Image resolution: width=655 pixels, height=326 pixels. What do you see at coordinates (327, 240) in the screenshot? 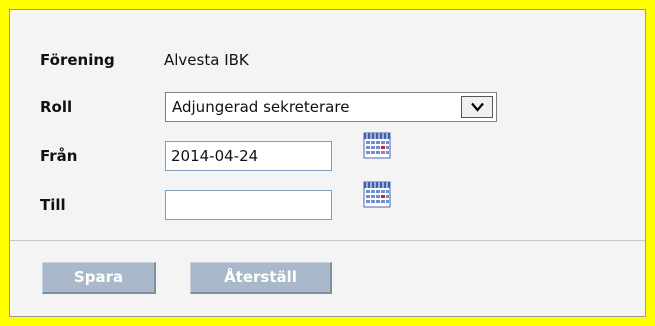
I see `divider` at bounding box center [327, 240].